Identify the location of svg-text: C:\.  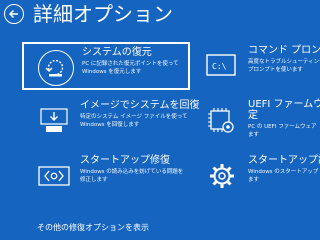
(219, 66).